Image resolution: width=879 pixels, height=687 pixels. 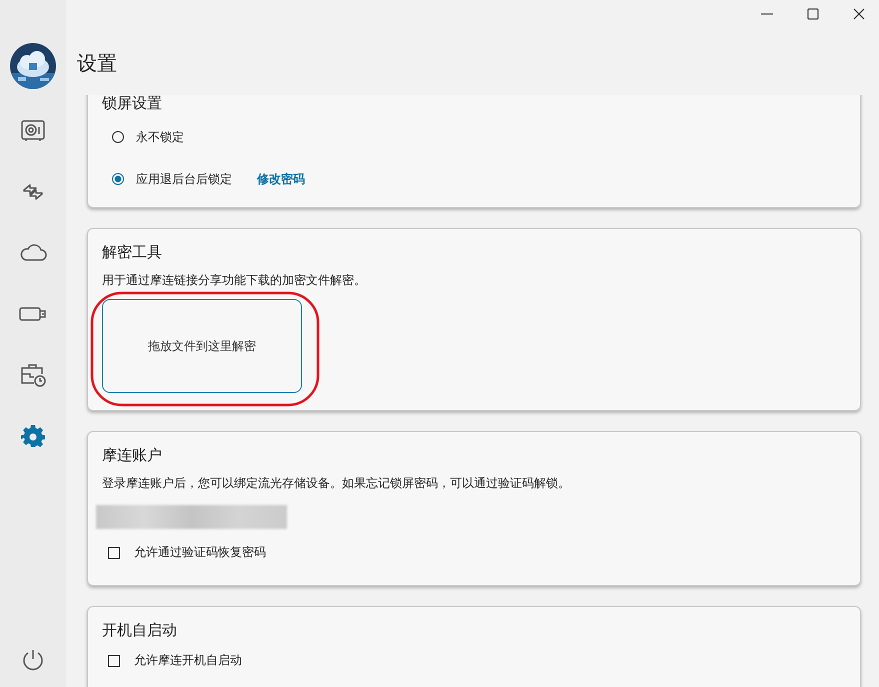 I want to click on radio-label: 应用退后台后锁定, so click(x=184, y=179).